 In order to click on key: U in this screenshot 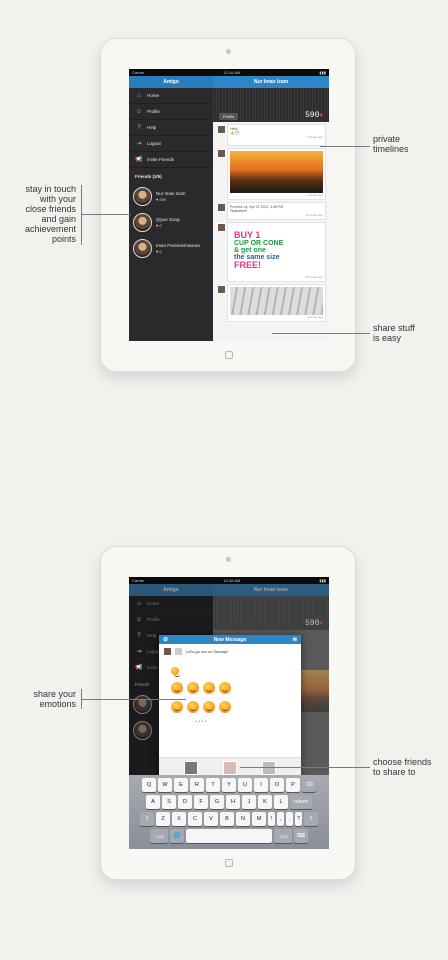, I will do `click(245, 785)`.